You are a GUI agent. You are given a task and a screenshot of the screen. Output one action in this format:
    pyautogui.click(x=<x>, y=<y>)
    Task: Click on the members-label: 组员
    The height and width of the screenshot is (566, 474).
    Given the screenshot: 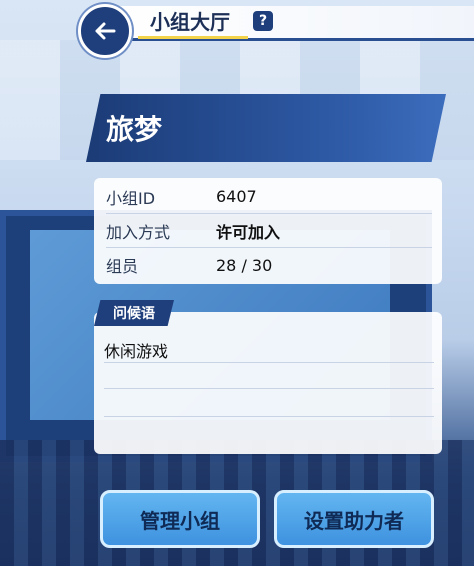 What is the action you would take?
    pyautogui.click(x=122, y=266)
    